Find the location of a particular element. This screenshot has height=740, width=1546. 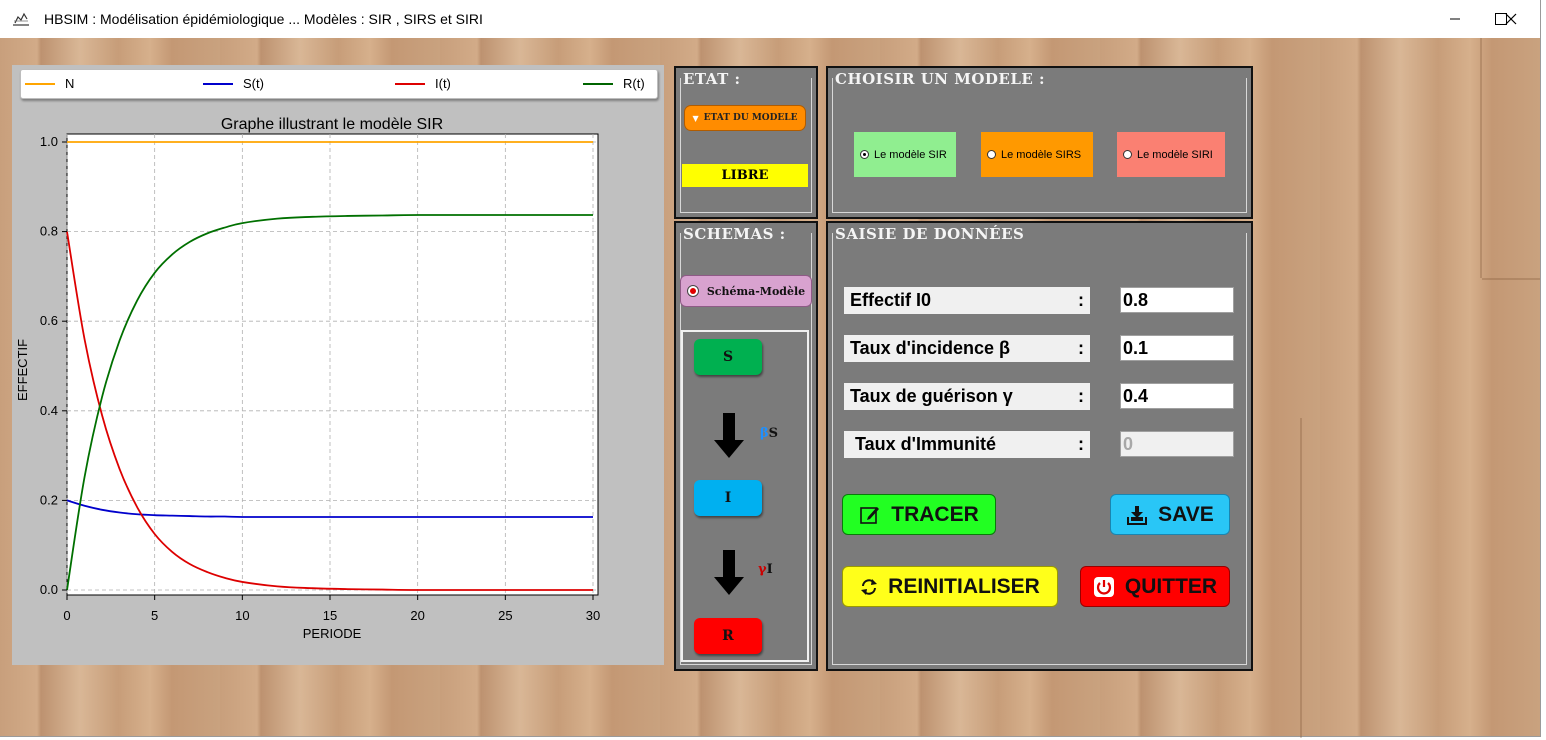

radio-sirs: Le modèle SIRS is located at coordinates (1037, 154).